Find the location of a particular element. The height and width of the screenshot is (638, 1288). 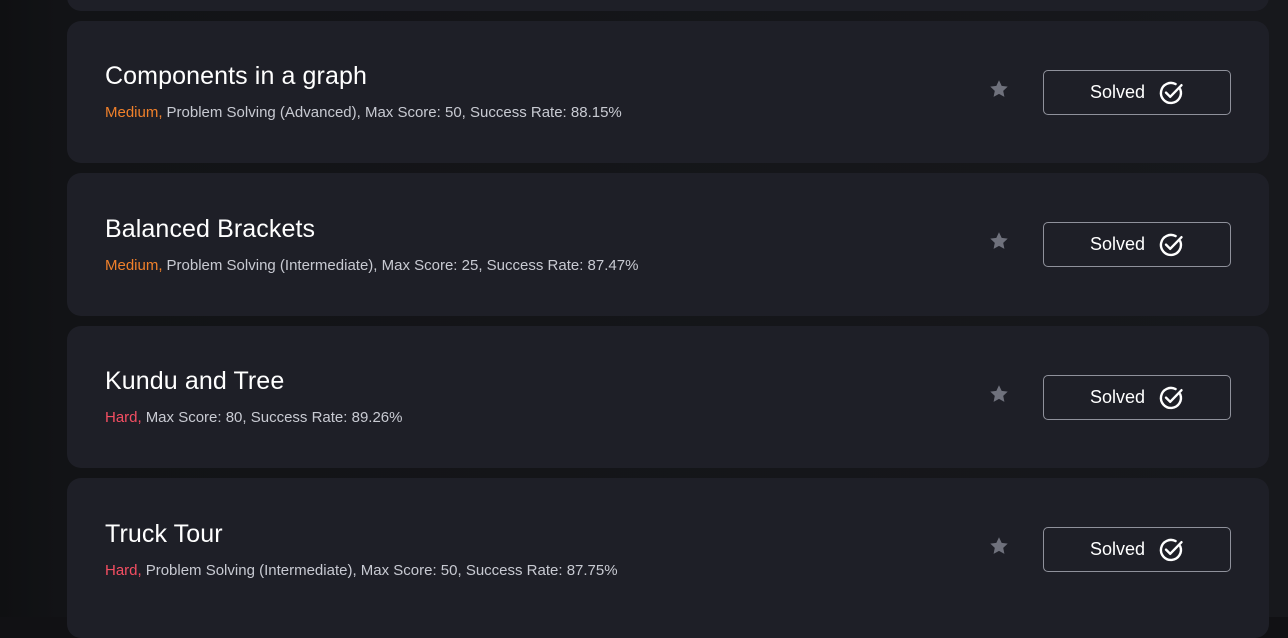

challenge-title: Balanced Brackets is located at coordinates (210, 229).